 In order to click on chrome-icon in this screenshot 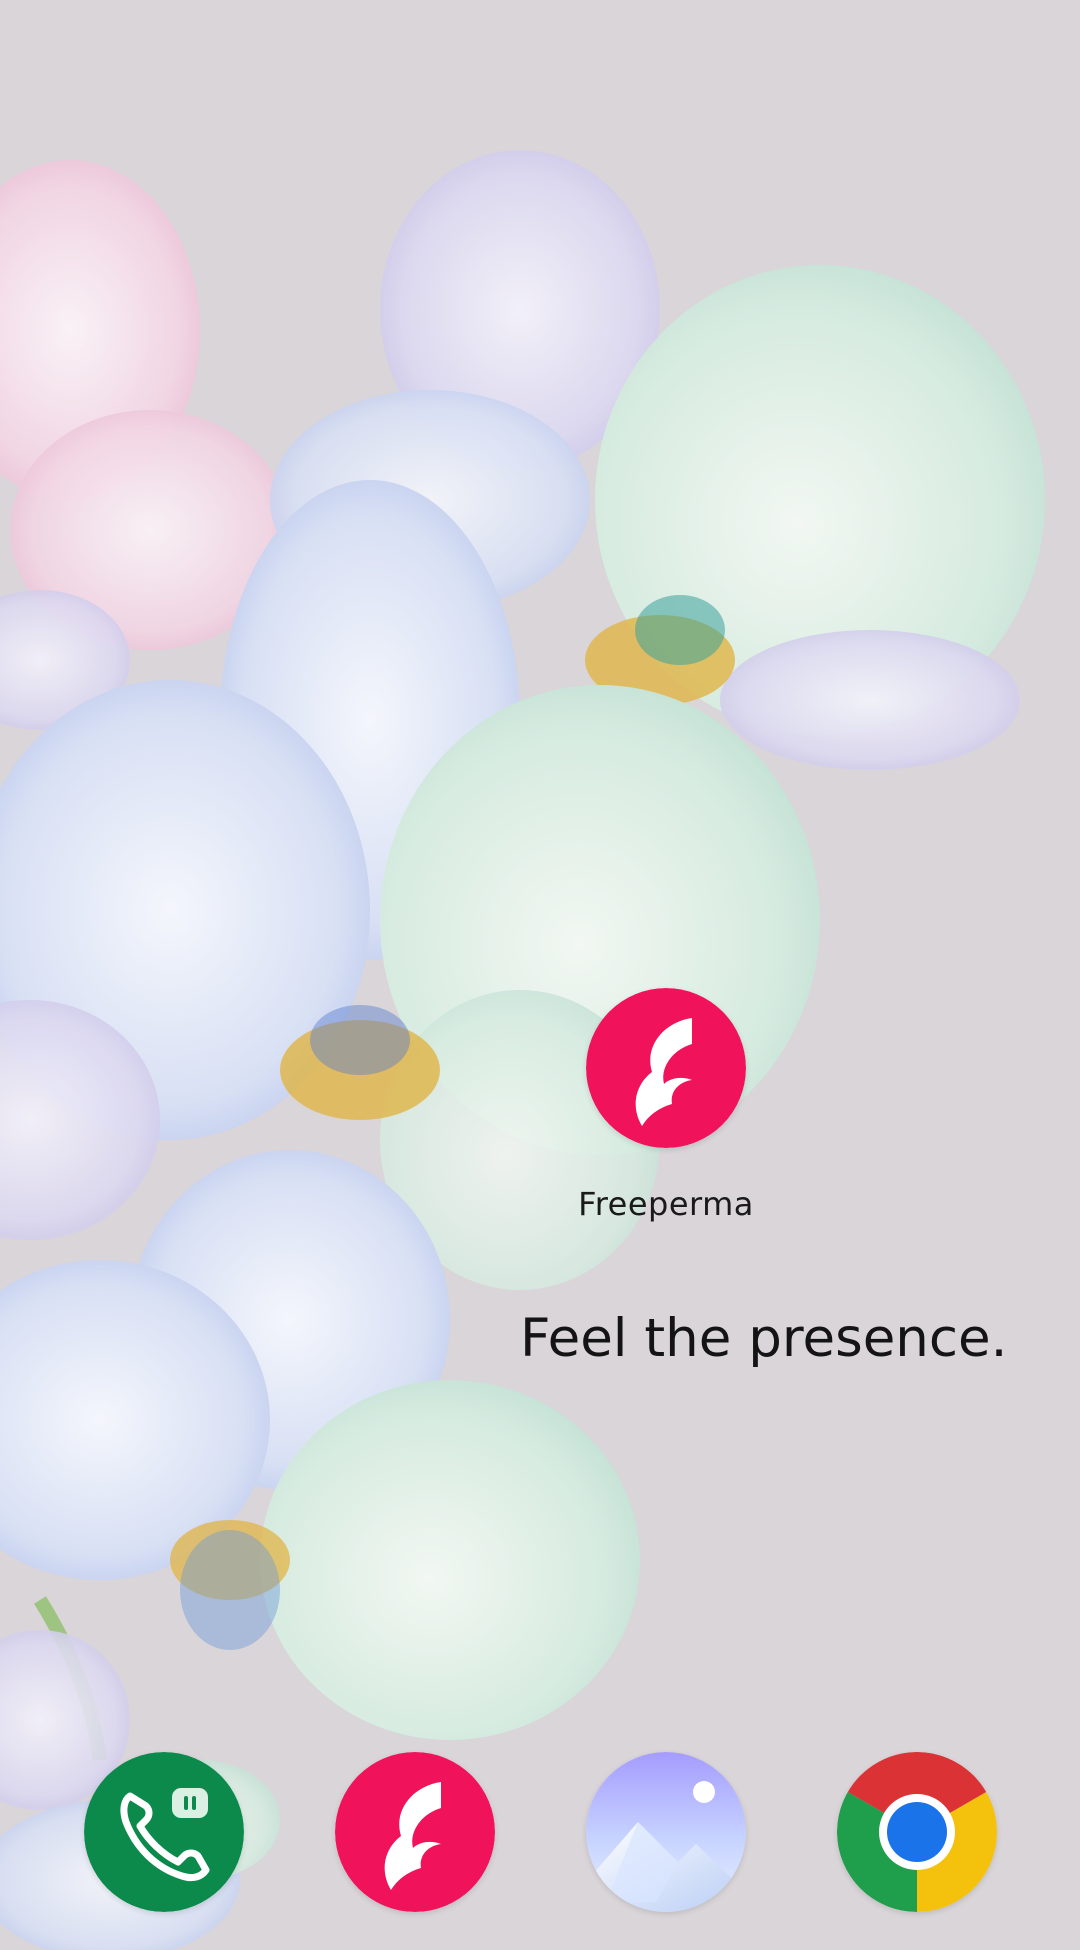, I will do `click(917, 1832)`.